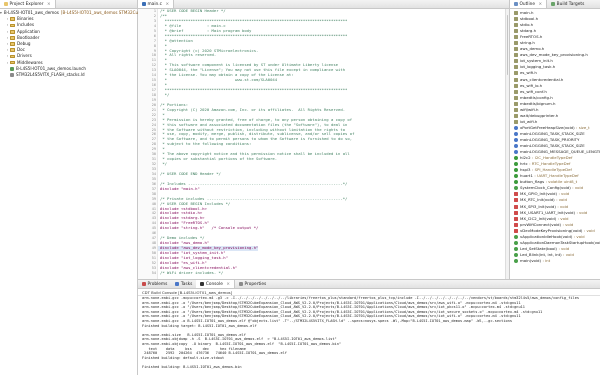 This screenshot has height=375, width=600. I want to click on outline-item-type: : int, so click(546, 260).